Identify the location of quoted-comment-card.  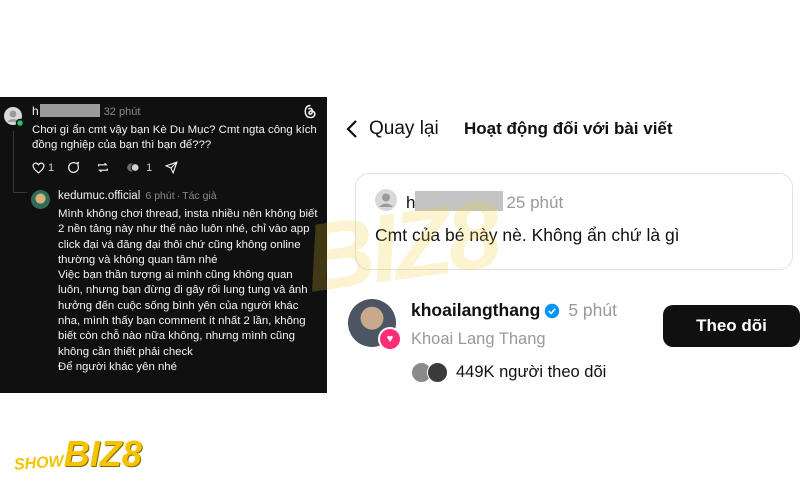
(574, 221).